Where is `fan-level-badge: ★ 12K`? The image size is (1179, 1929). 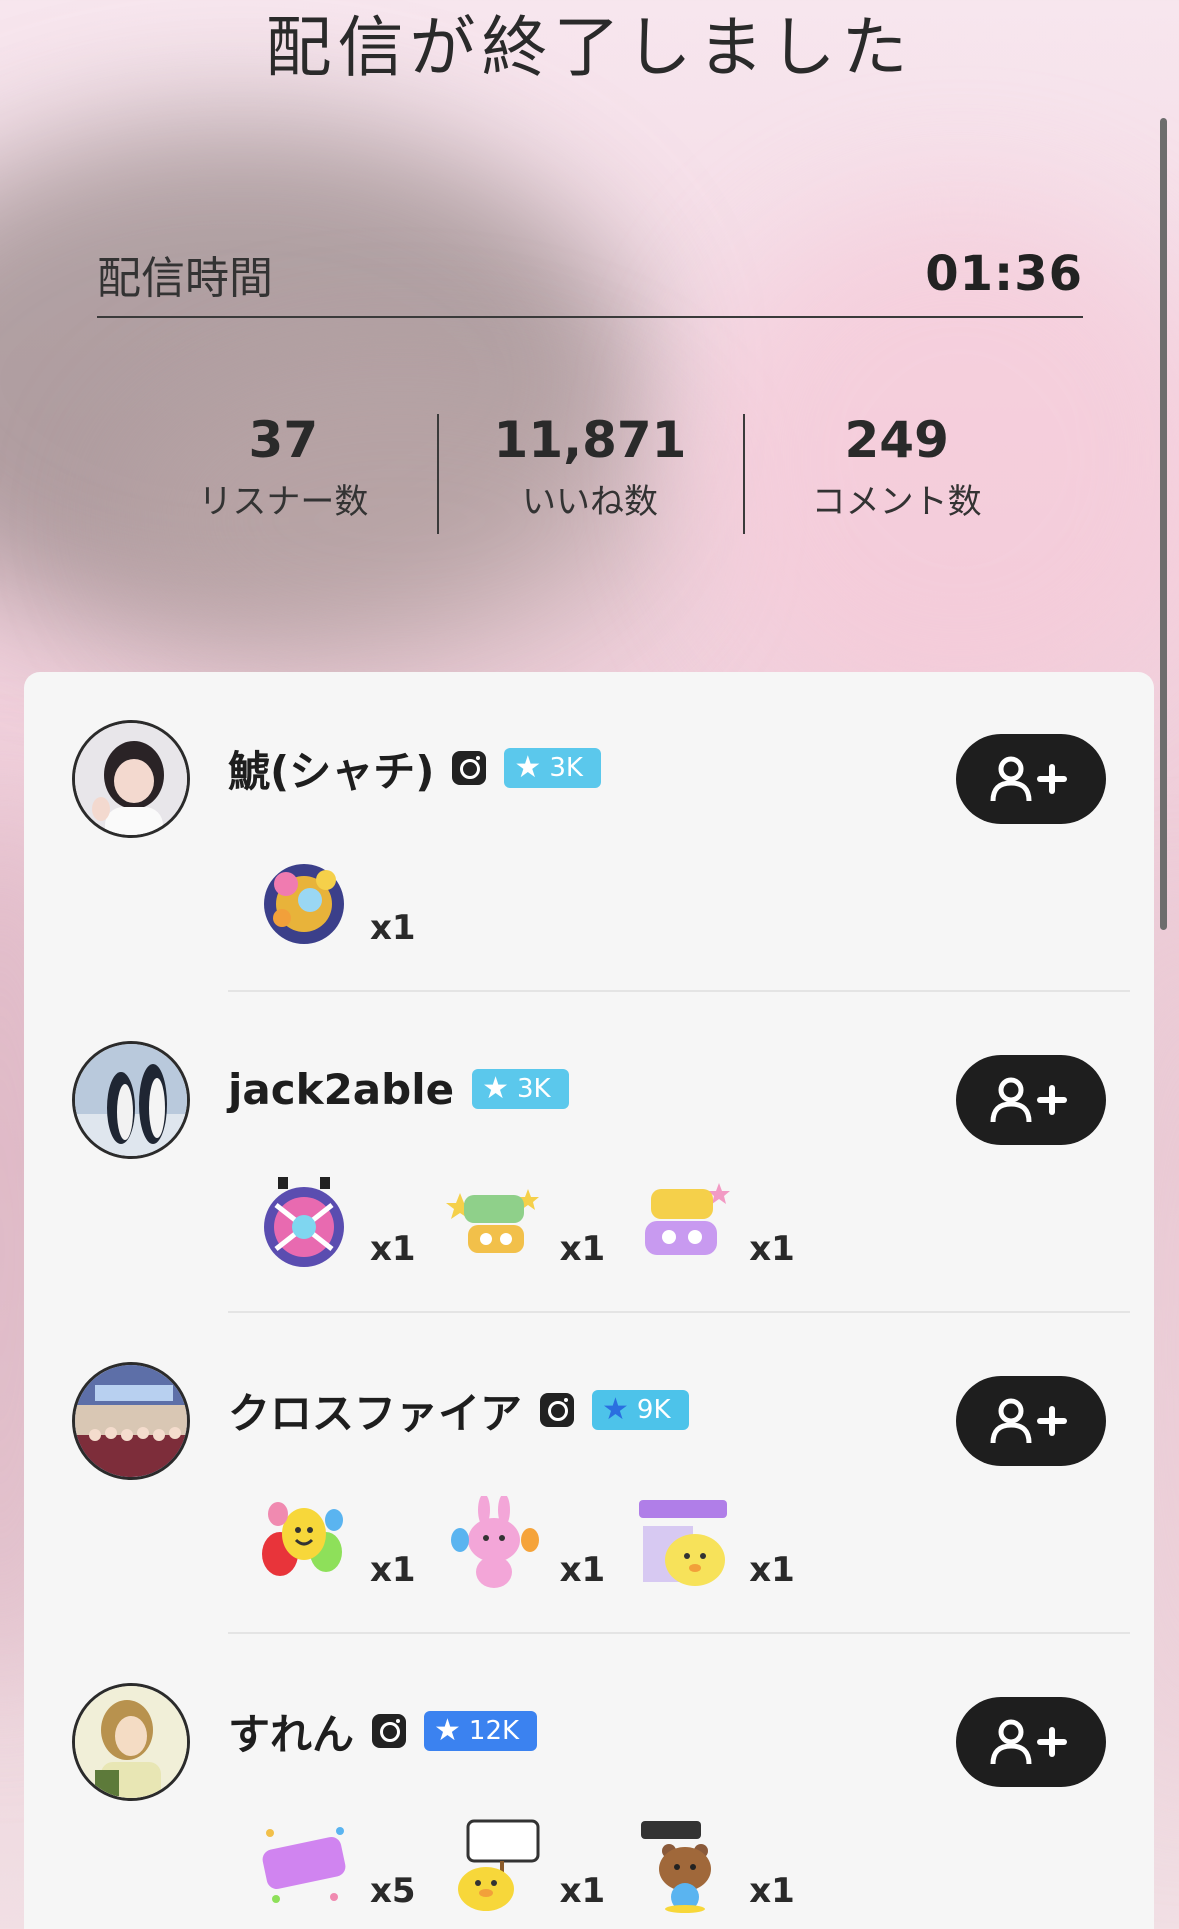 fan-level-badge: ★ 12K is located at coordinates (481, 1731).